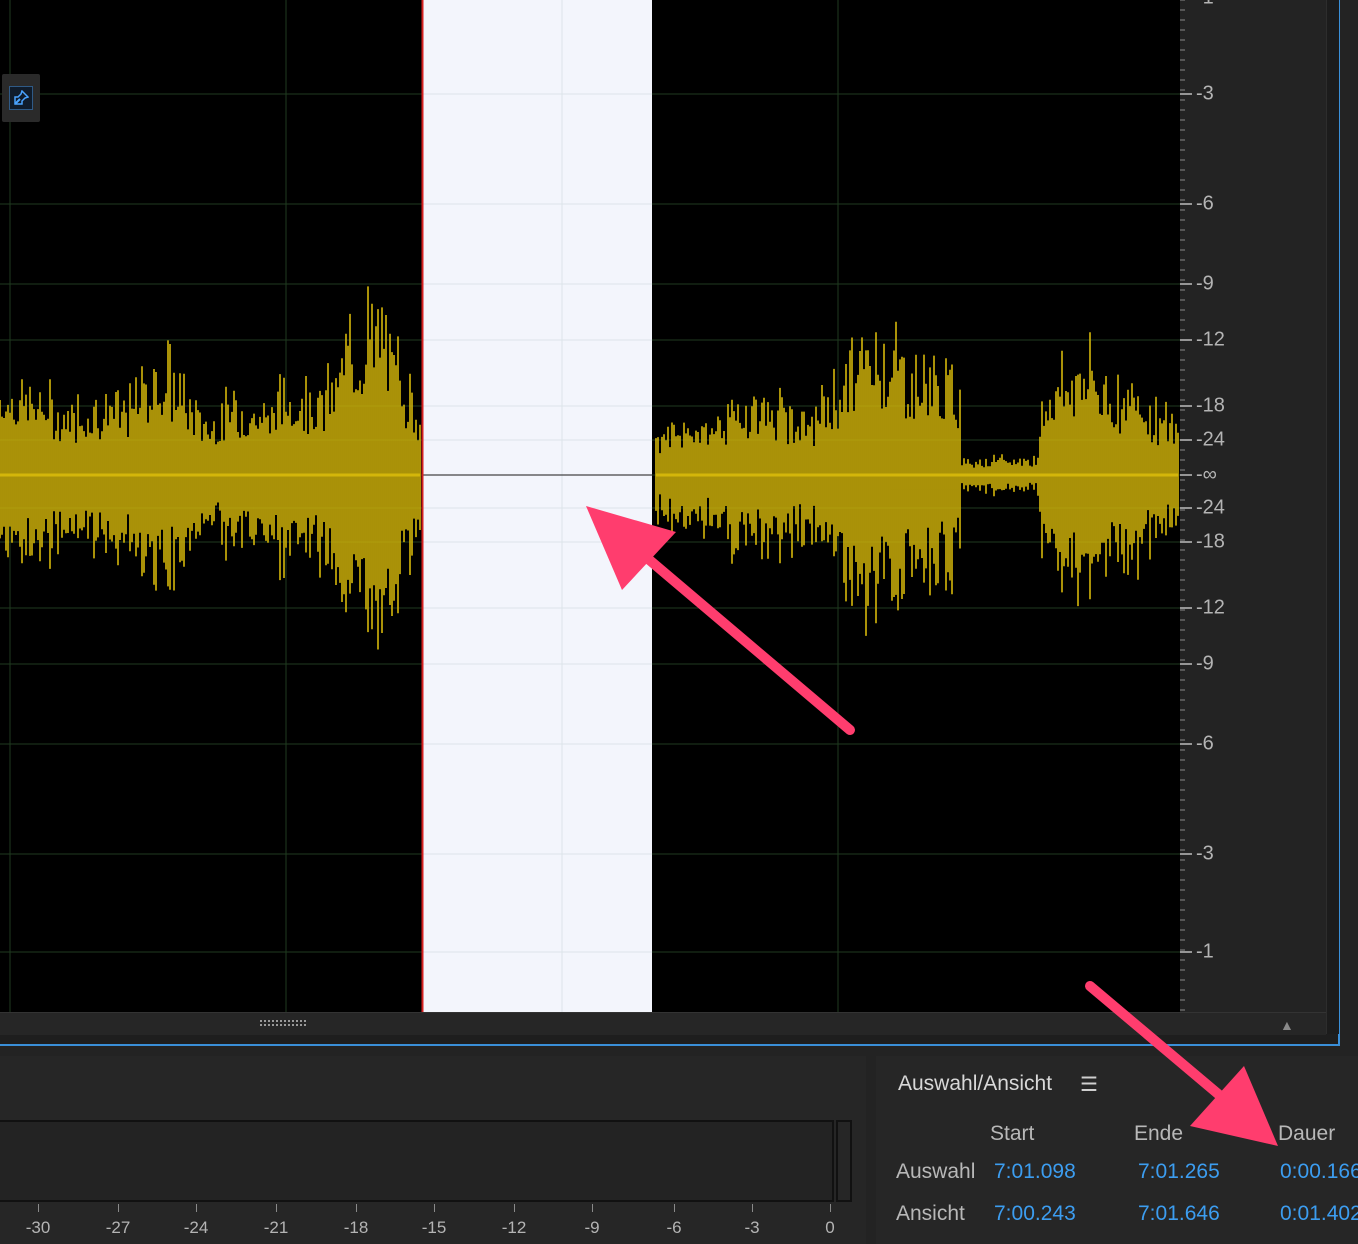  I want to click on selection-fill, so click(537, 506).